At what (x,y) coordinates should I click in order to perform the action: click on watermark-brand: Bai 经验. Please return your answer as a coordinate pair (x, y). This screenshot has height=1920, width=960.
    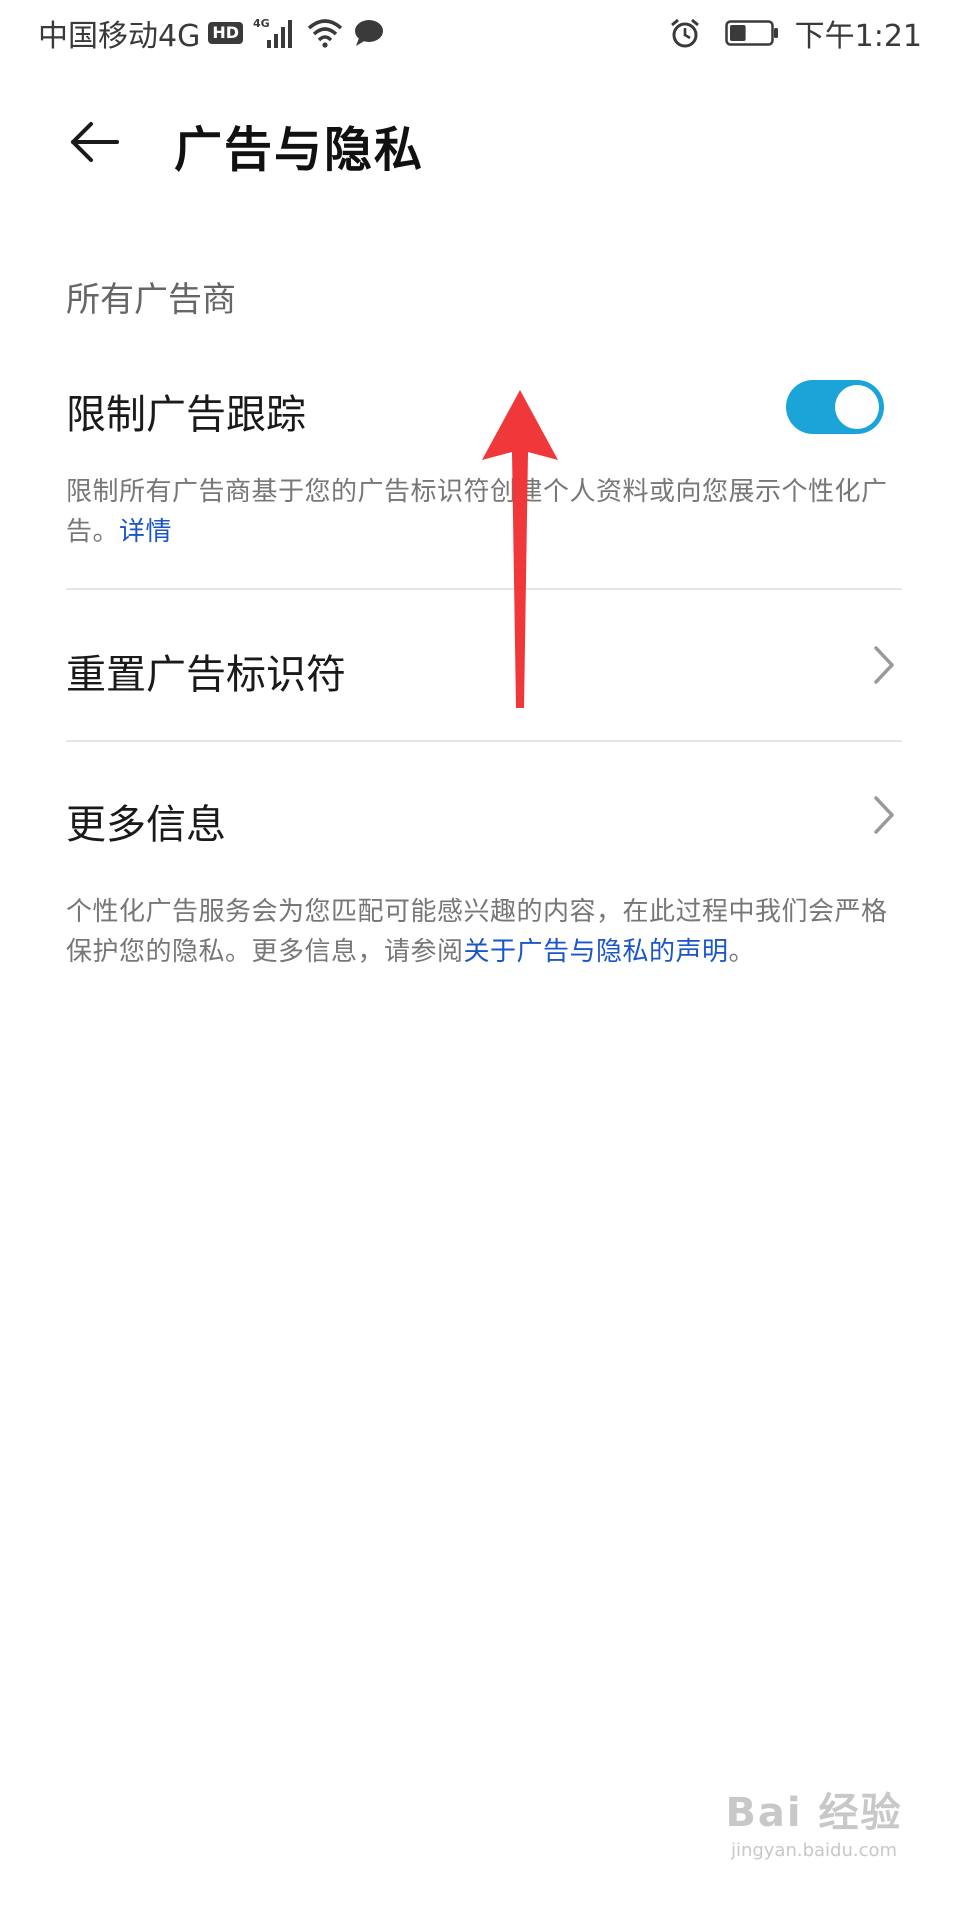
    Looking at the image, I should click on (814, 1813).